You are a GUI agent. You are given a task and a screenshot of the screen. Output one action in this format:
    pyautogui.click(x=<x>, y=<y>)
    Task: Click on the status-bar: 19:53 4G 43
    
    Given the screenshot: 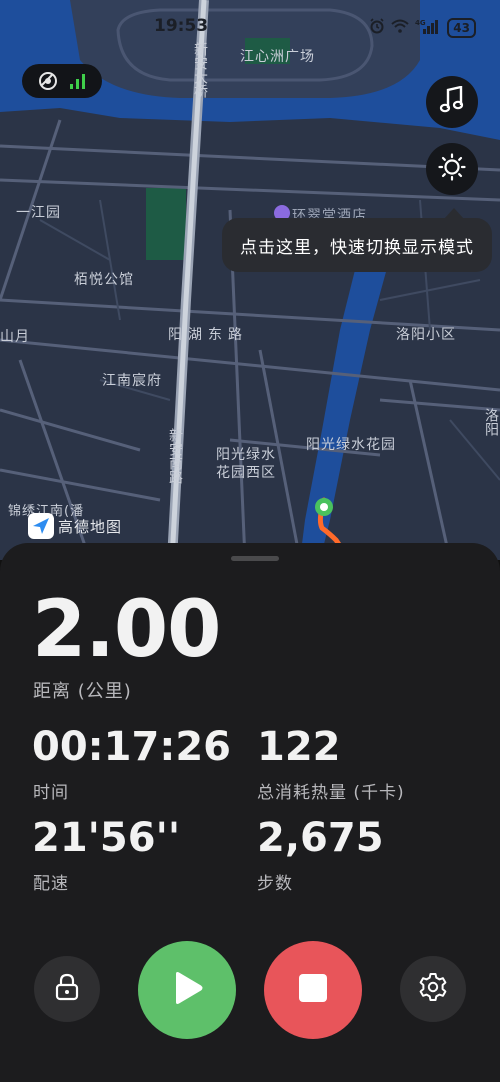 What is the action you would take?
    pyautogui.click(x=250, y=28)
    